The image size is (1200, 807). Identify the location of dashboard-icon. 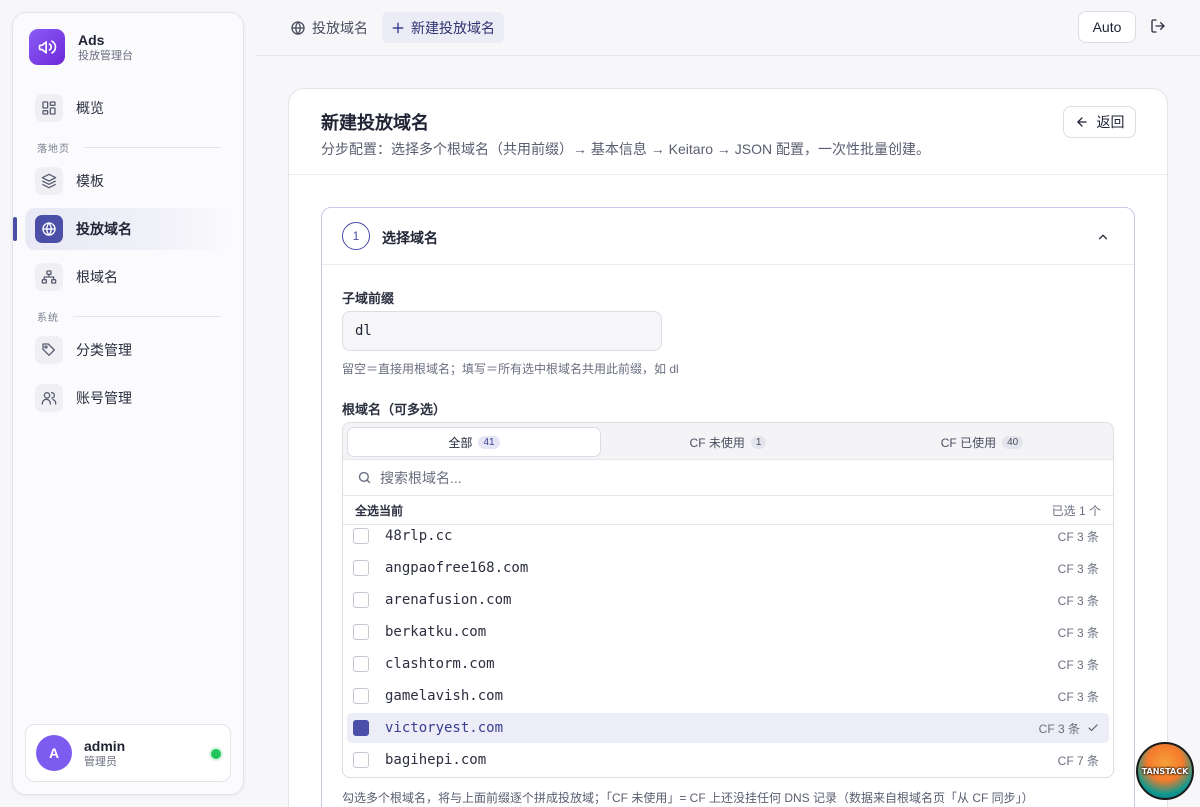
(49, 108).